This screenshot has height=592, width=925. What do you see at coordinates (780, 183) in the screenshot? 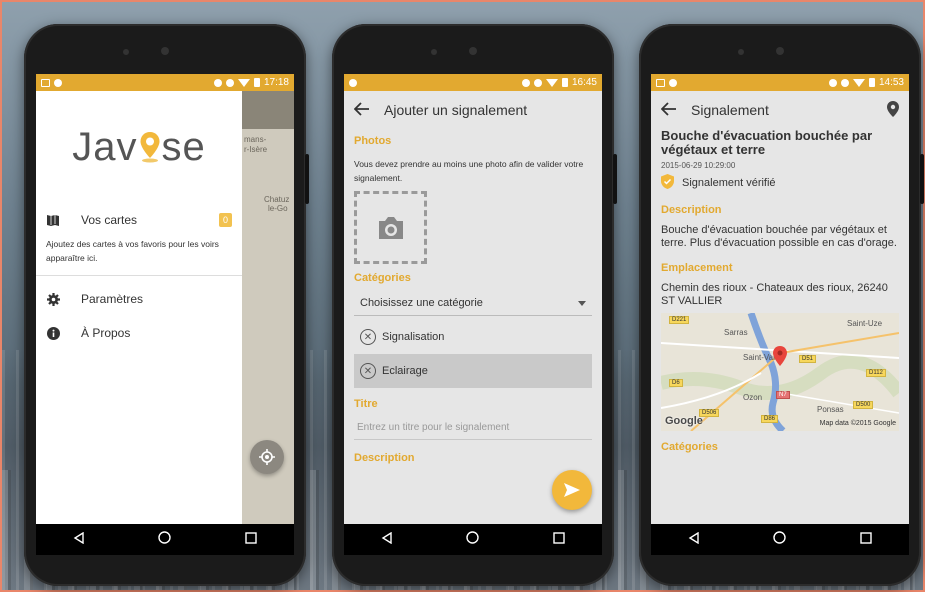
I see `verified-status: Signalement vérifié` at bounding box center [780, 183].